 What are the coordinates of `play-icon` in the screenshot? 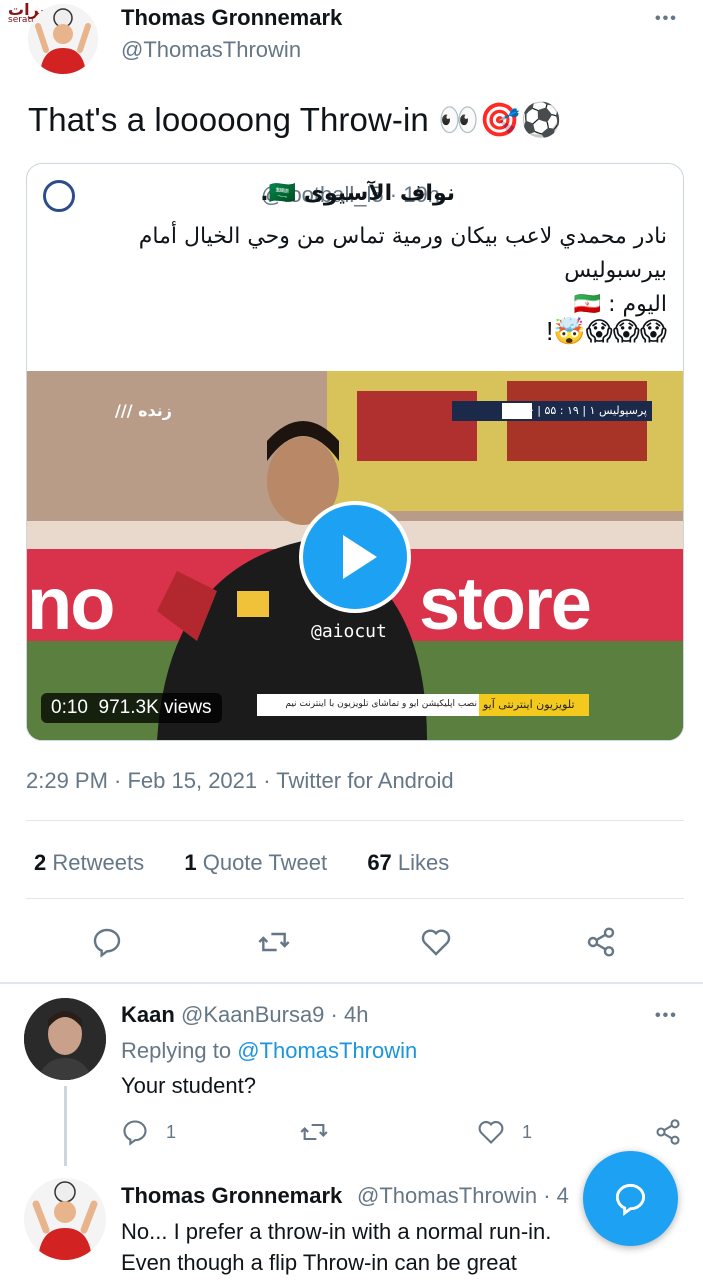 It's located at (360, 557).